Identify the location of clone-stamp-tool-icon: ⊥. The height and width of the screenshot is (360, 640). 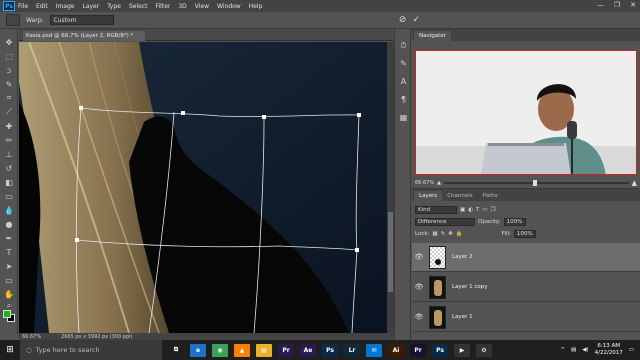
(9, 154).